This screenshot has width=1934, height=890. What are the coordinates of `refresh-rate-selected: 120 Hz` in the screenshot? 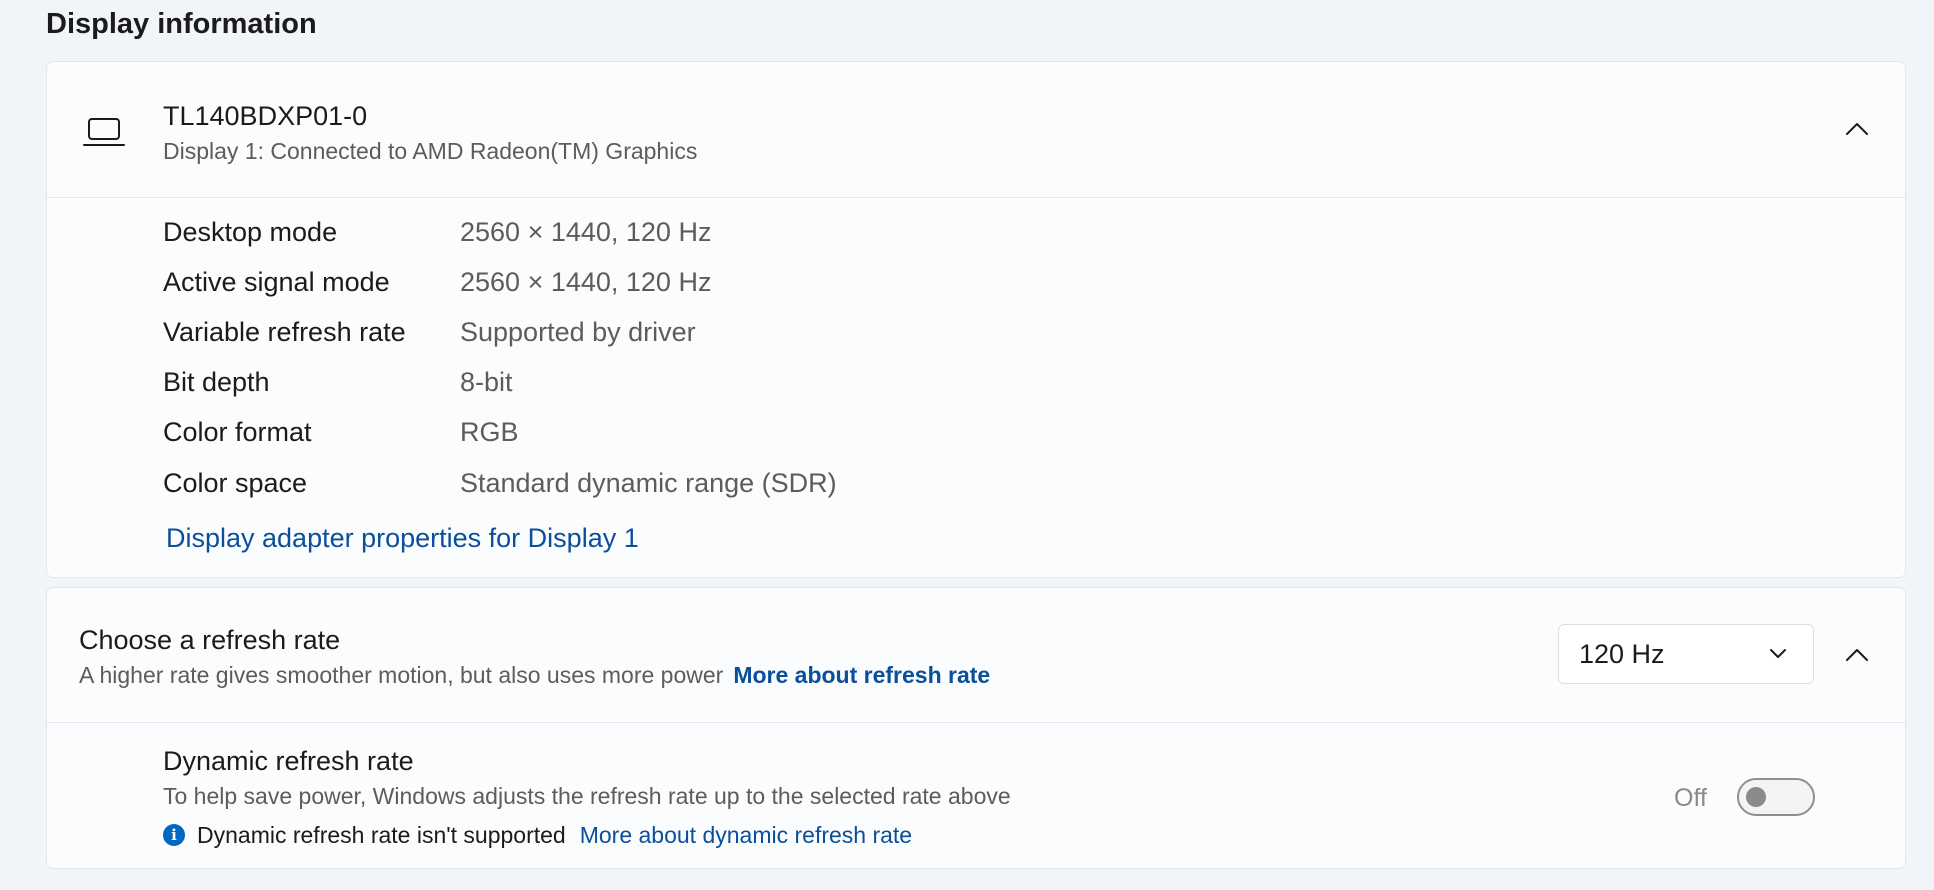 It's located at (1622, 654).